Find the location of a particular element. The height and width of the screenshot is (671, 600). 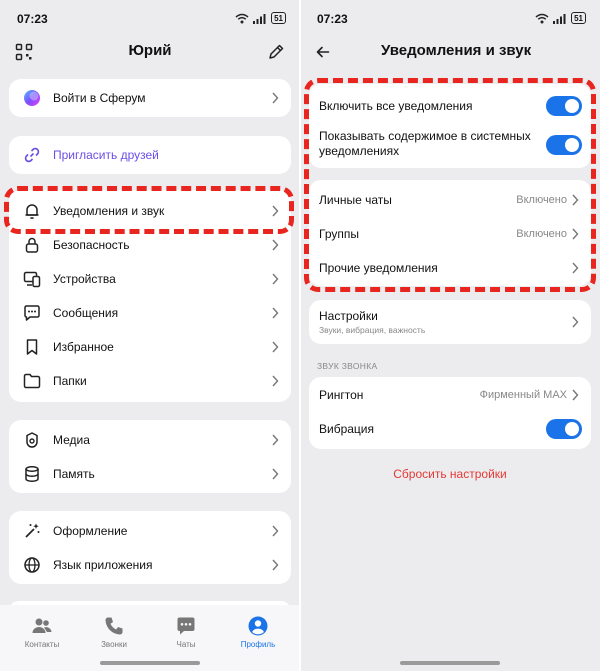

storage-menu-card: Медиа Память is located at coordinates (150, 456).